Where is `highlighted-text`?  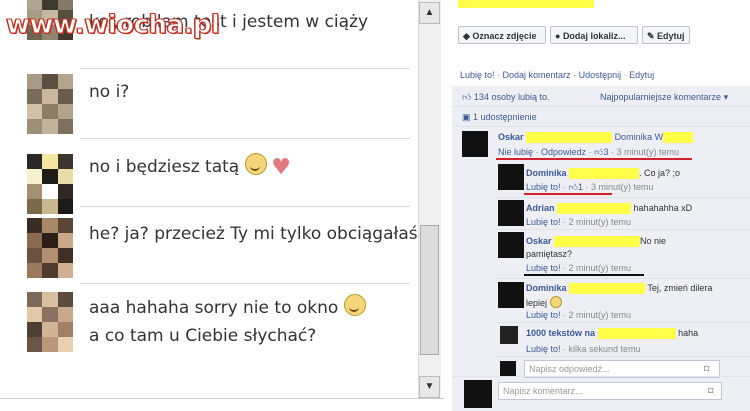
highlighted-text is located at coordinates (526, 4).